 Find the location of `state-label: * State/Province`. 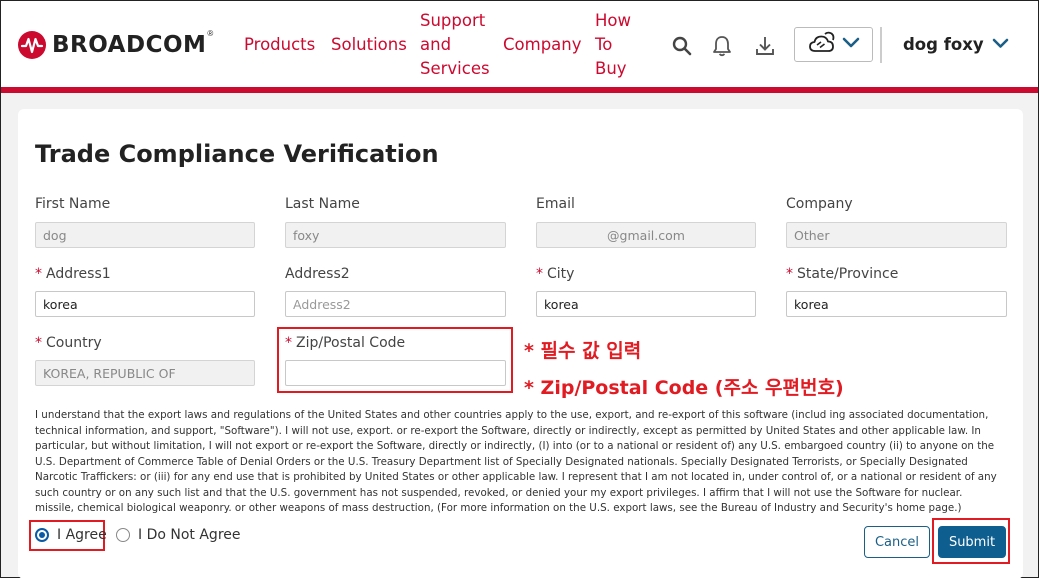

state-label: * State/Province is located at coordinates (842, 274).